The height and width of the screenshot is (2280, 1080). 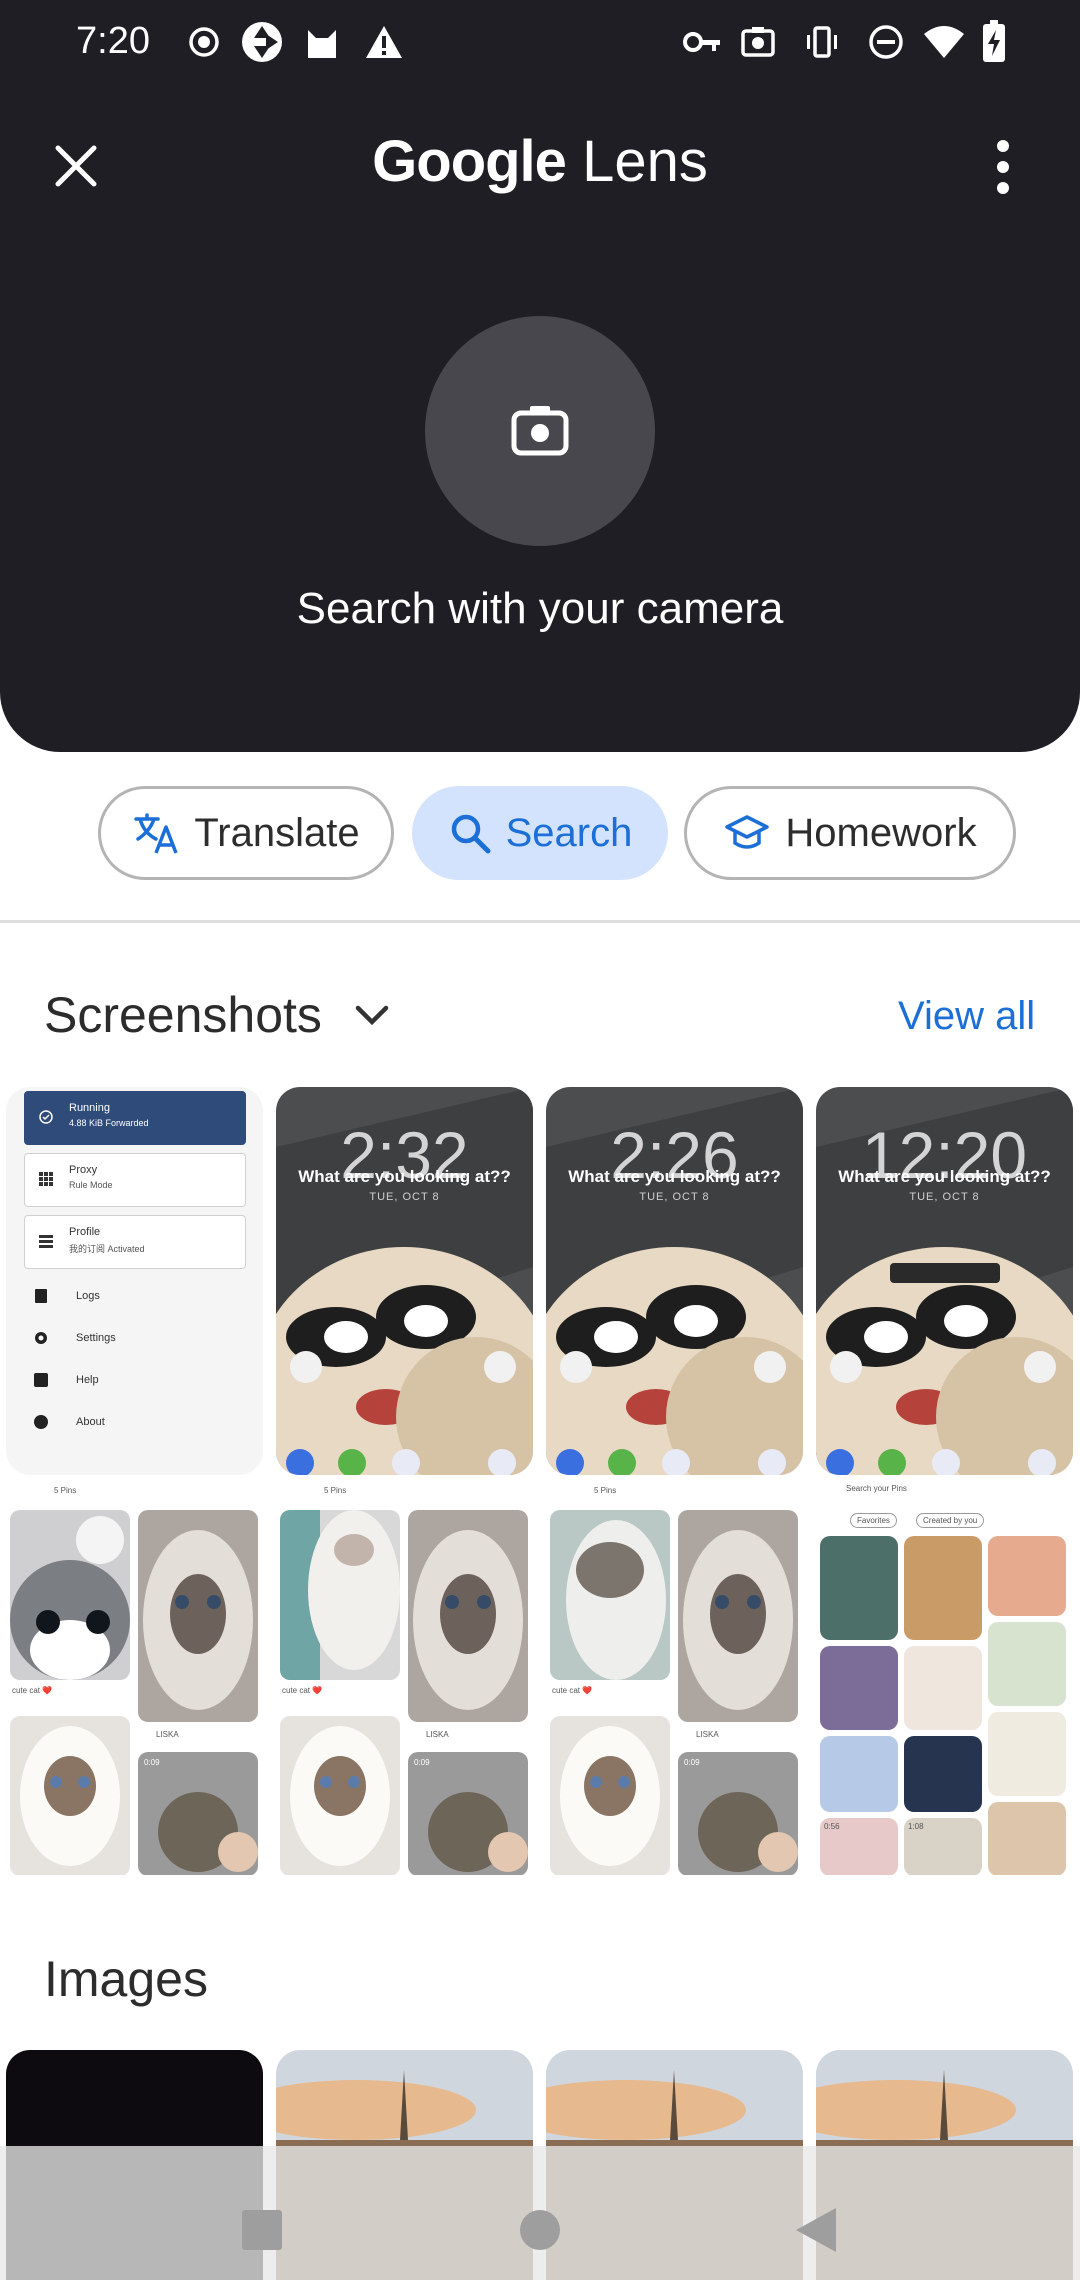 What do you see at coordinates (83, 1170) in the screenshot?
I see `vpn-proxy-title: Proxy` at bounding box center [83, 1170].